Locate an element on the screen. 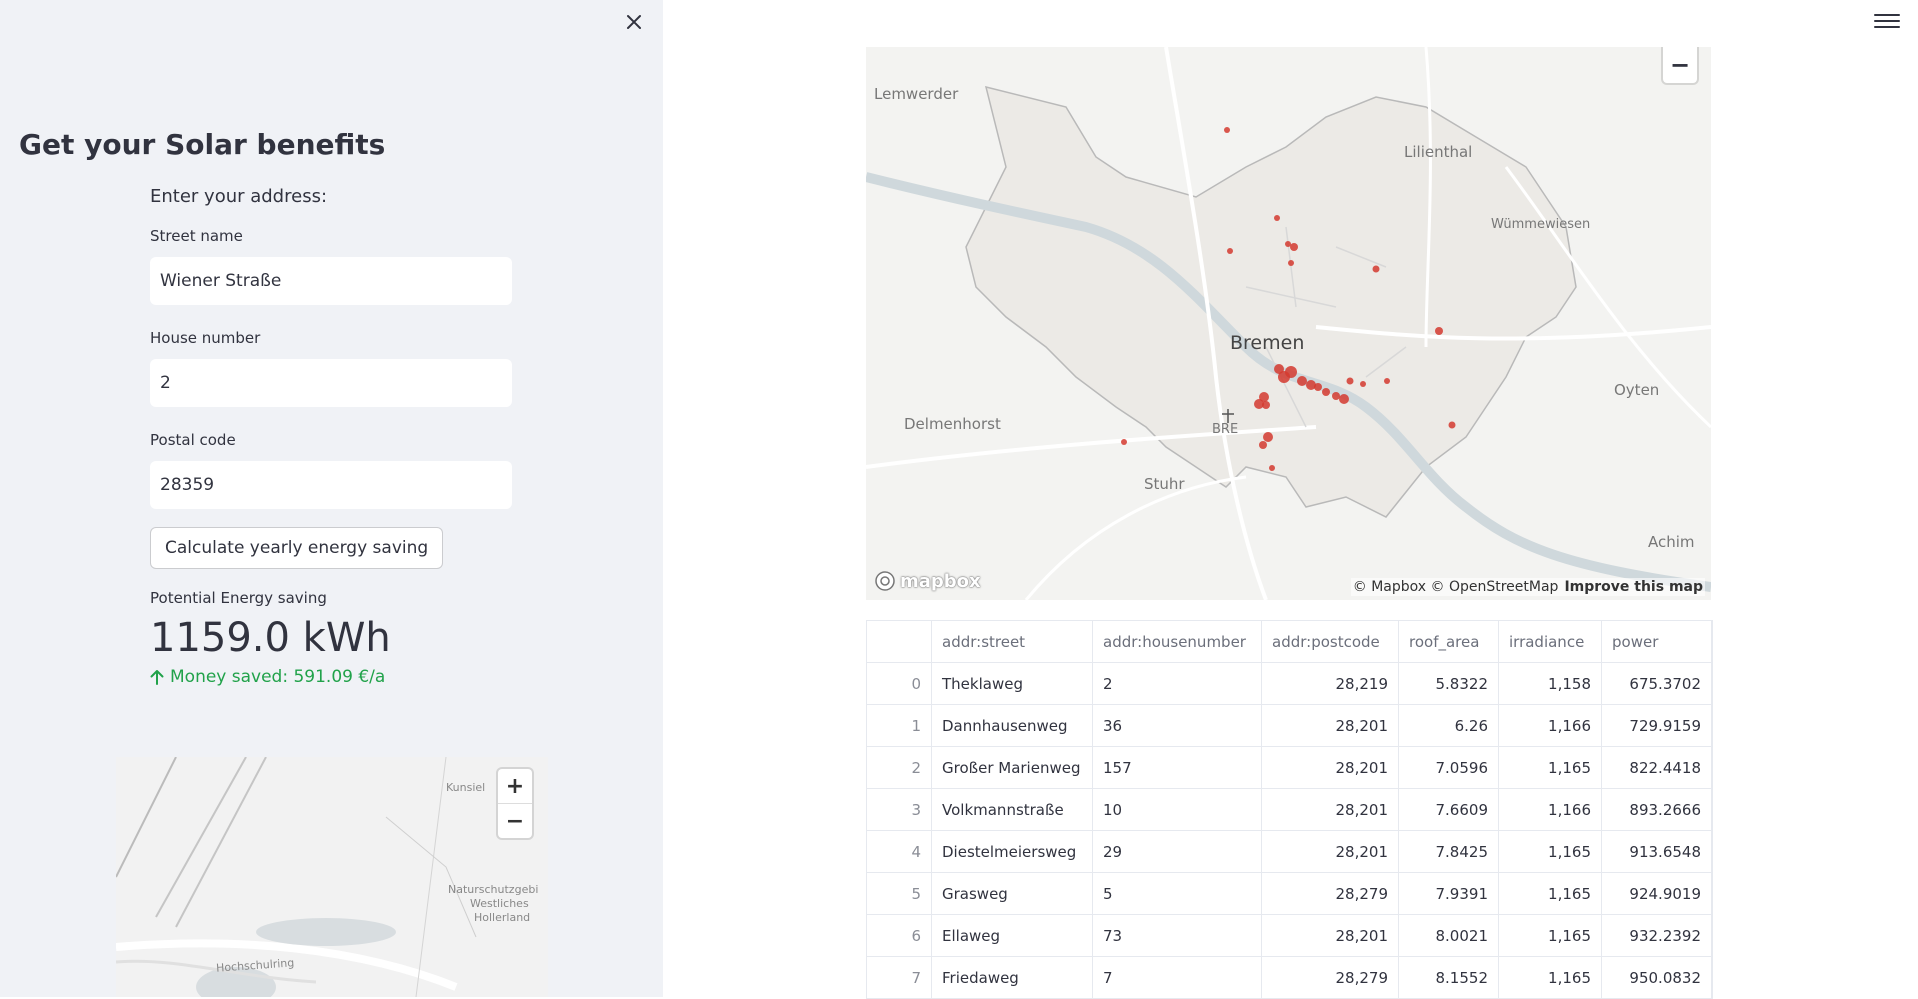 The width and height of the screenshot is (1918, 999). map-label-bremen: Bremen is located at coordinates (1267, 343).